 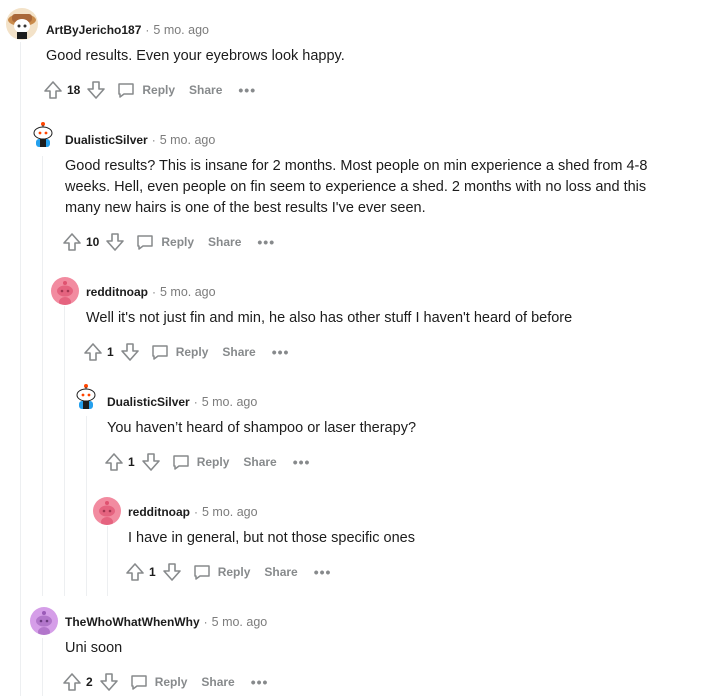 I want to click on comment-actions: 18 Reply Share •••, so click(x=149, y=90).